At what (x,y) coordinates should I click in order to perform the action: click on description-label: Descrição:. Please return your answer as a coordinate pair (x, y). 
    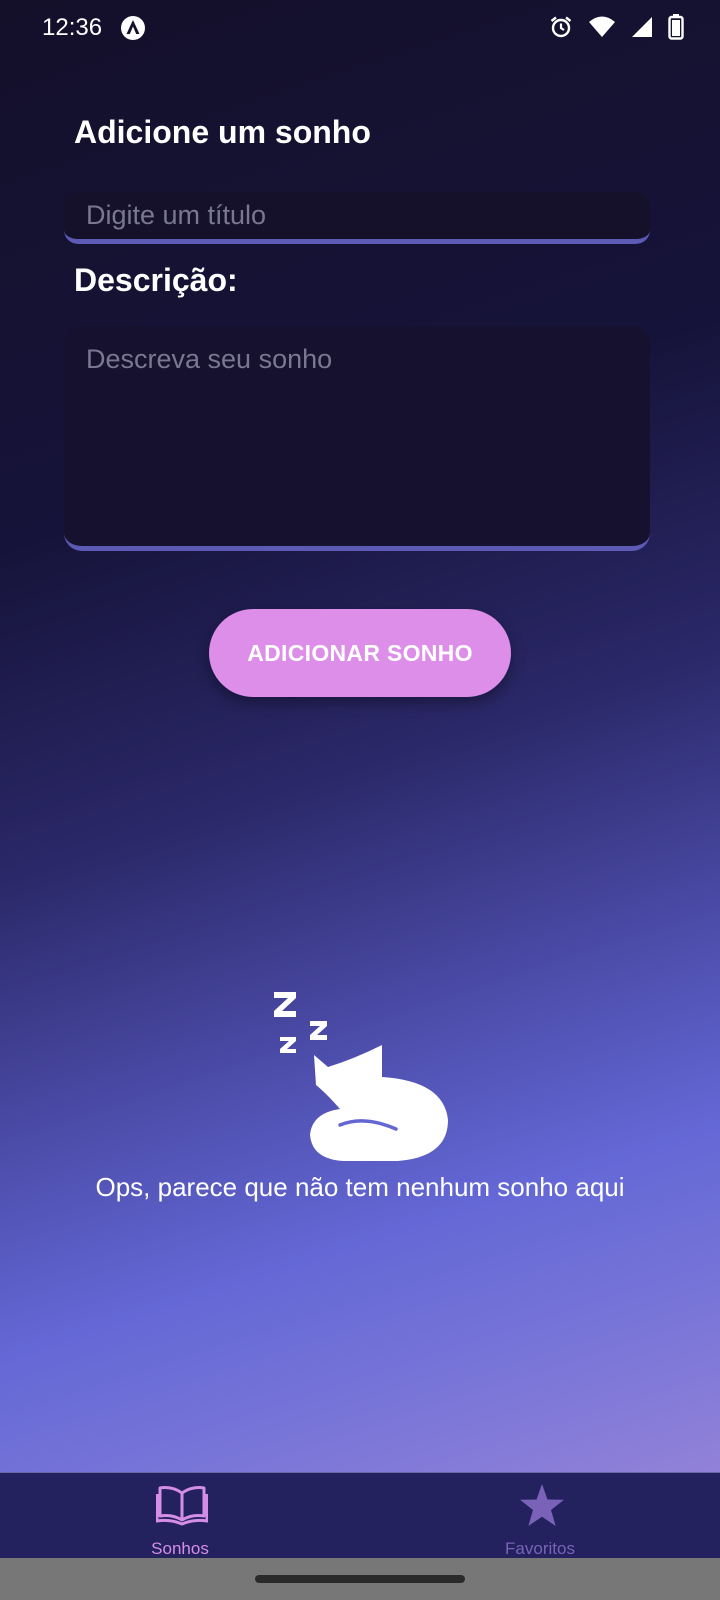
    Looking at the image, I should click on (156, 280).